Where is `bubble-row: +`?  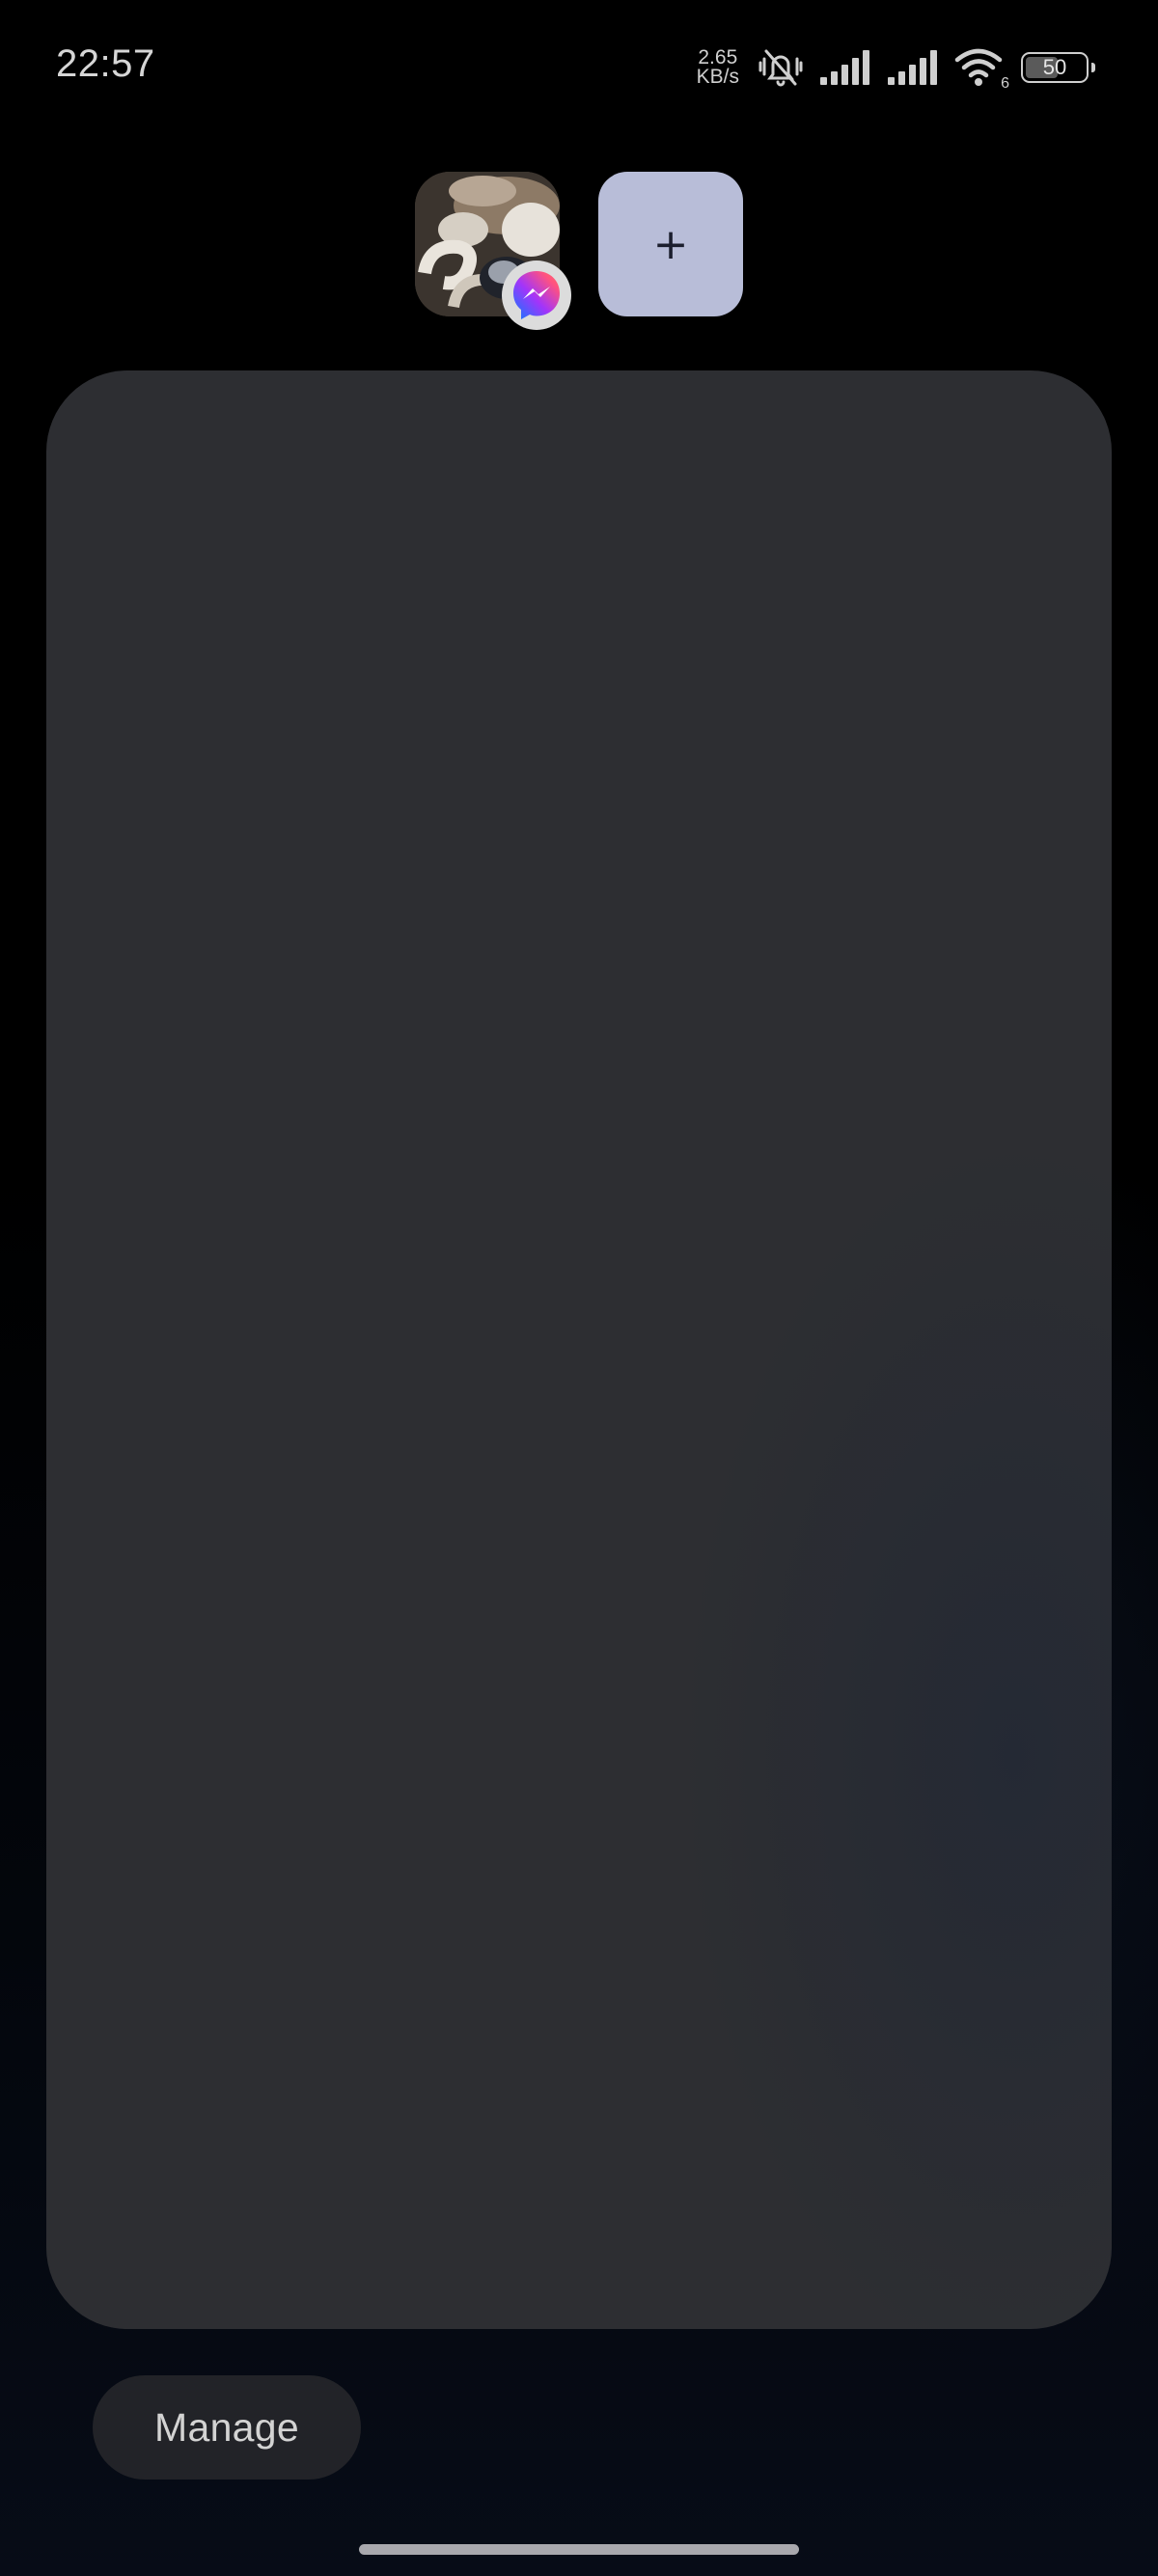
bubble-row: + is located at coordinates (579, 251).